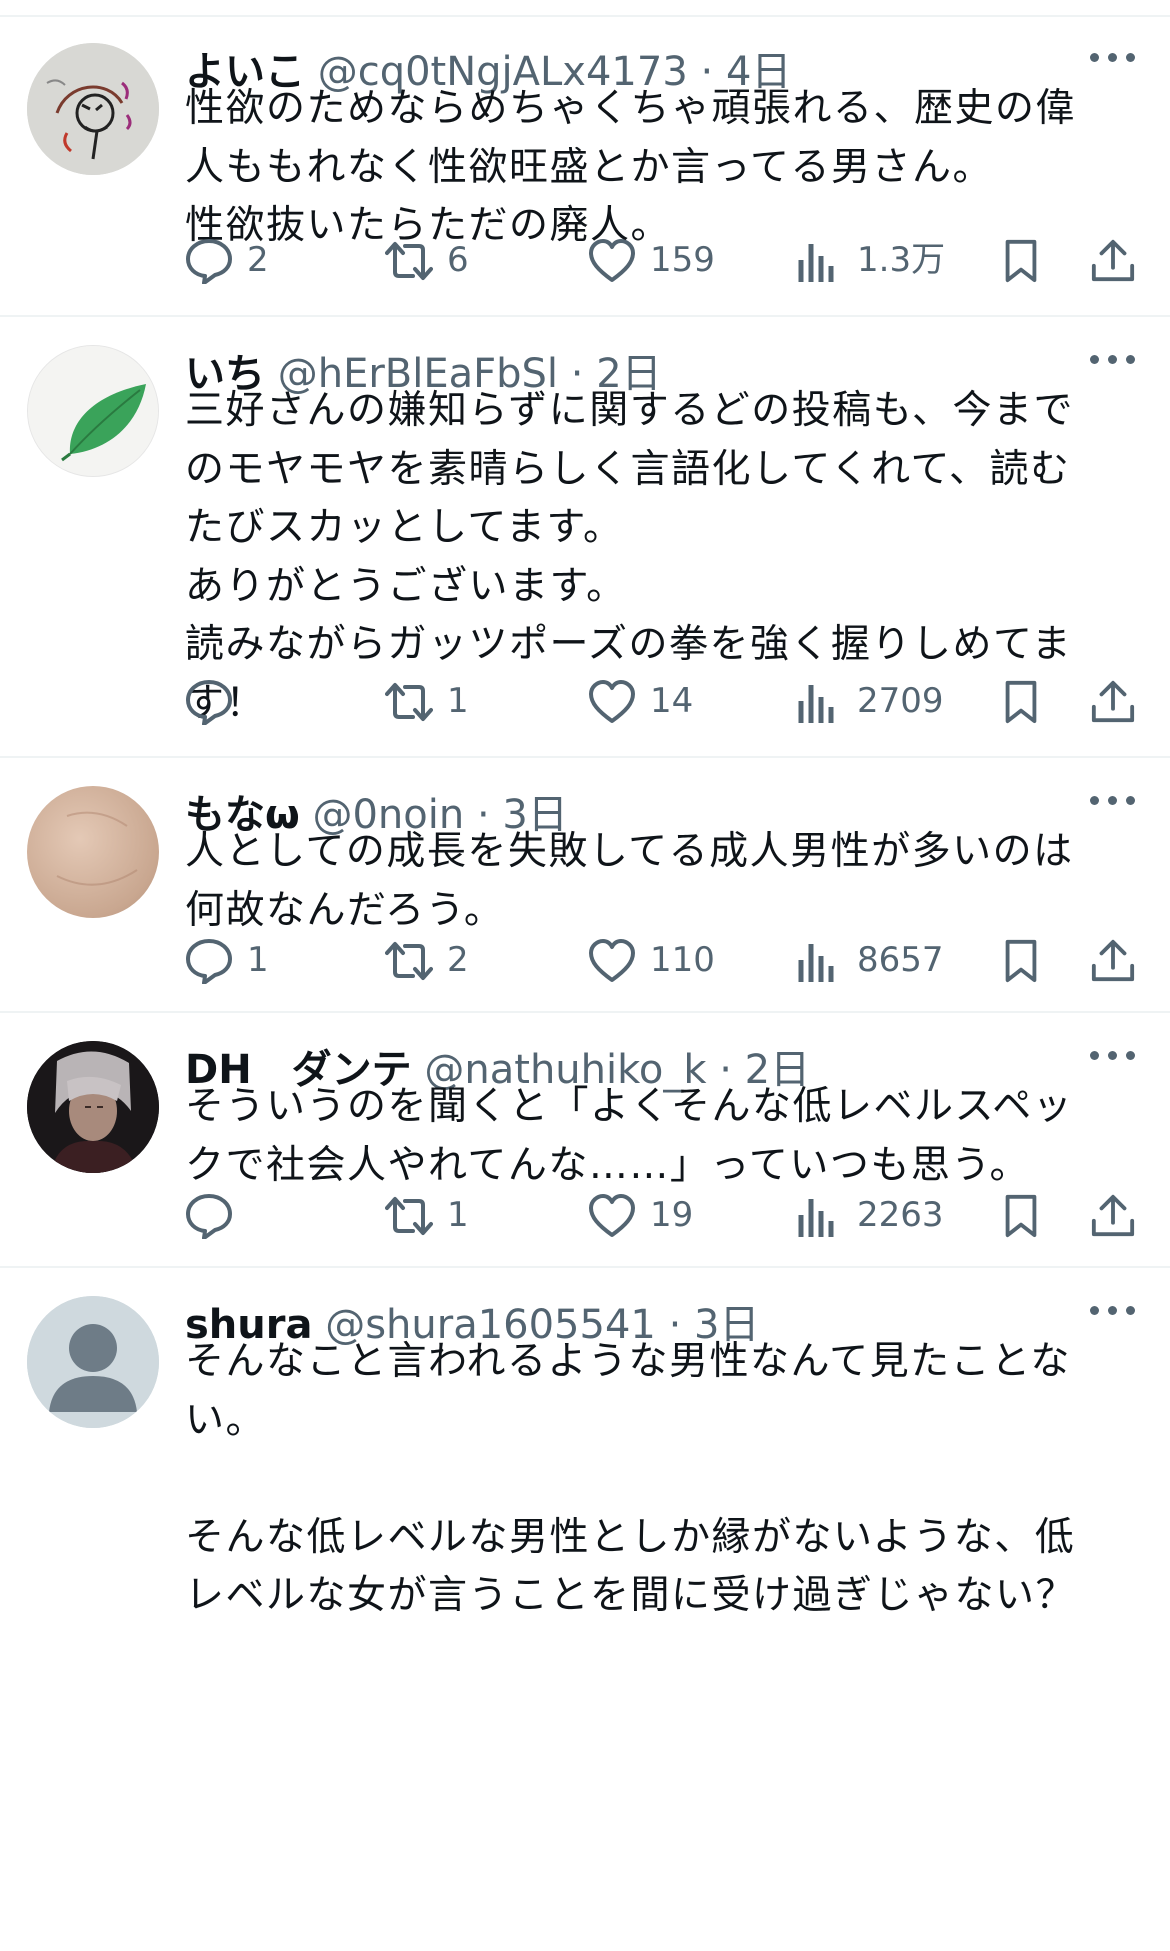  Describe the element at coordinates (258, 960) in the screenshot. I see `reply-count: 1` at that location.